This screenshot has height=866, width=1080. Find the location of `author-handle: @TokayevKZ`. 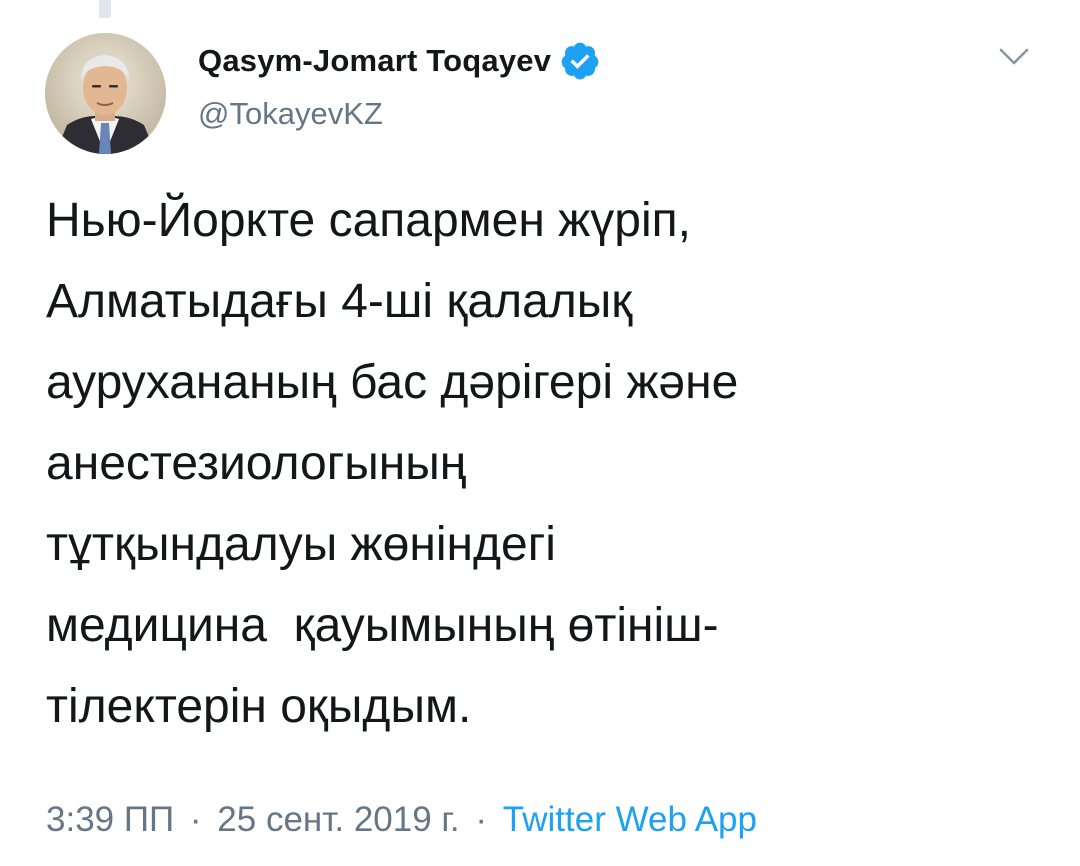

author-handle: @TokayevKZ is located at coordinates (290, 114).